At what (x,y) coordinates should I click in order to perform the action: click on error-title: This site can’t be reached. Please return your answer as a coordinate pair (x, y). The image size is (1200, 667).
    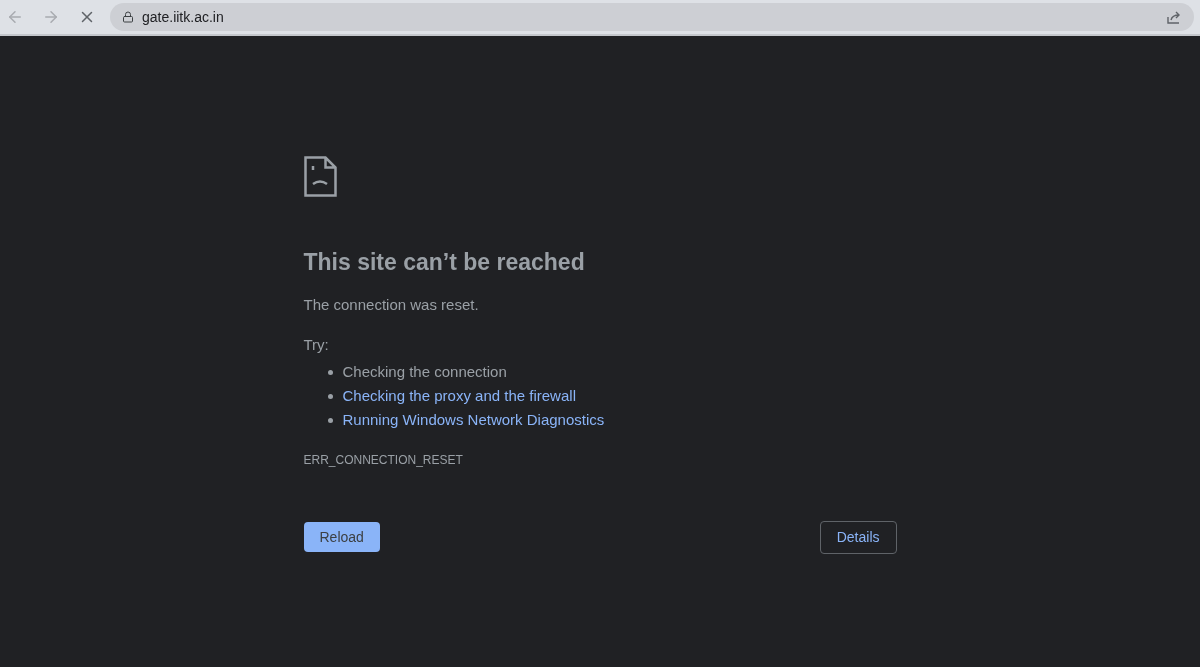
    Looking at the image, I should click on (444, 262).